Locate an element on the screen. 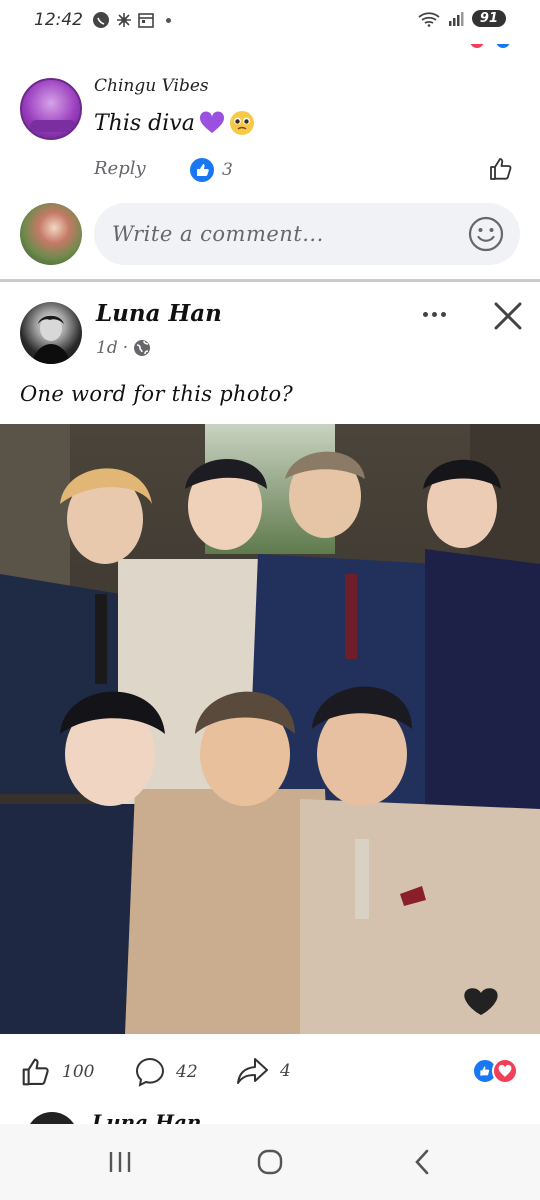 The height and width of the screenshot is (1200, 540). next-post-author: Luna Han is located at coordinates (146, 1117).